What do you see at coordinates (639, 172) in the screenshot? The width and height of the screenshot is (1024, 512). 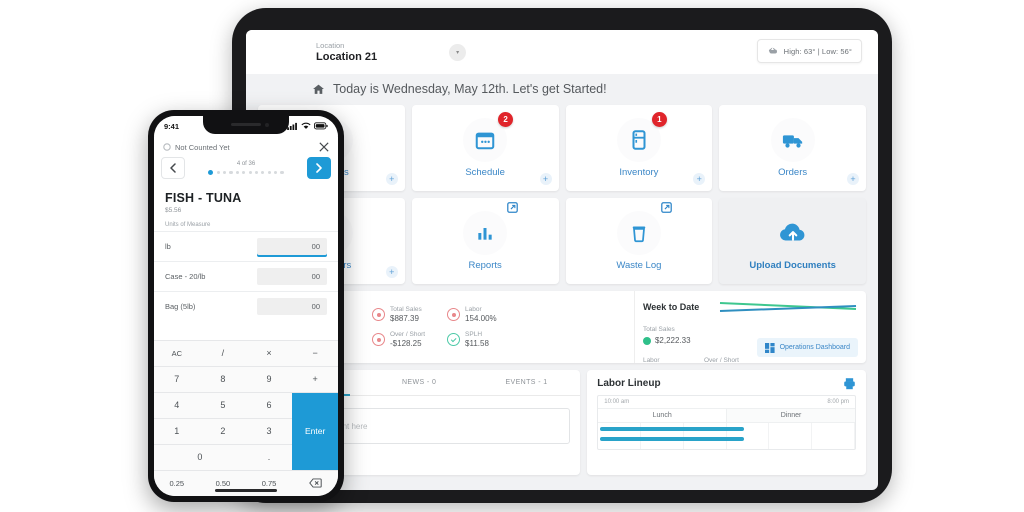 I see `tile-label: Inventory` at bounding box center [639, 172].